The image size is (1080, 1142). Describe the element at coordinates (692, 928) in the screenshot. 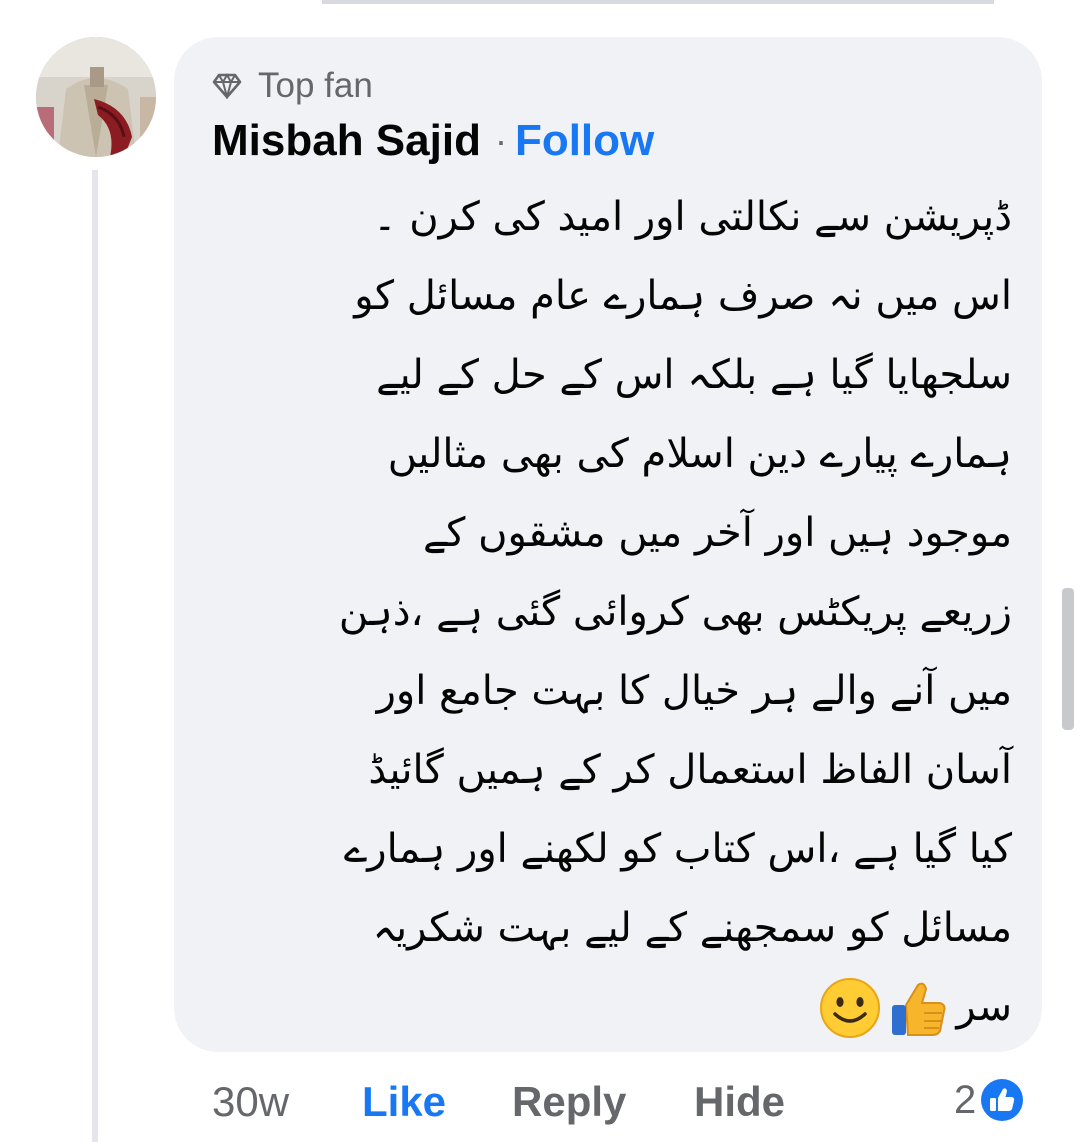

I see `comment-line: مسائل کو سمجھنے کے لیے بہت شکریہ` at that location.